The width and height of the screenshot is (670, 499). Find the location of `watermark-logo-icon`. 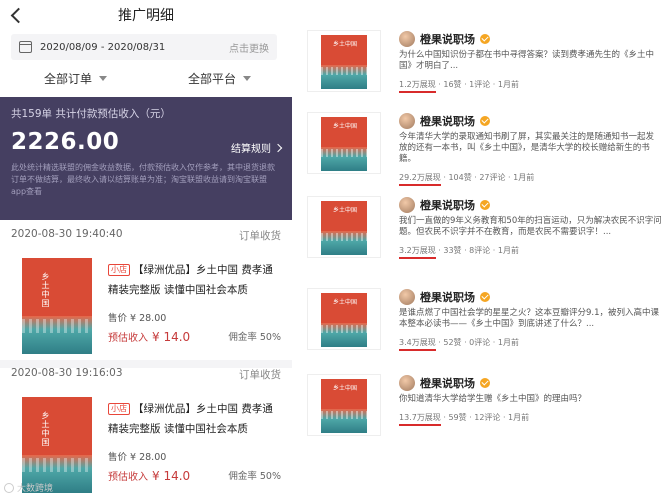

watermark-logo-icon is located at coordinates (9, 487).